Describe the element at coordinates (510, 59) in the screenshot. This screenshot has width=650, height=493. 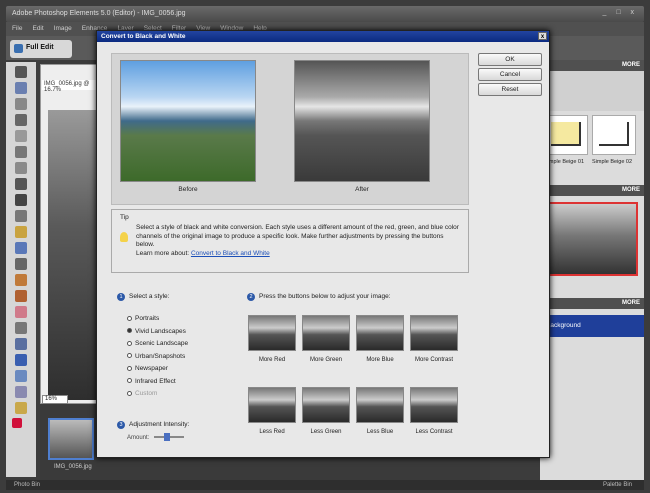
I see `ok-button: OK` at that location.